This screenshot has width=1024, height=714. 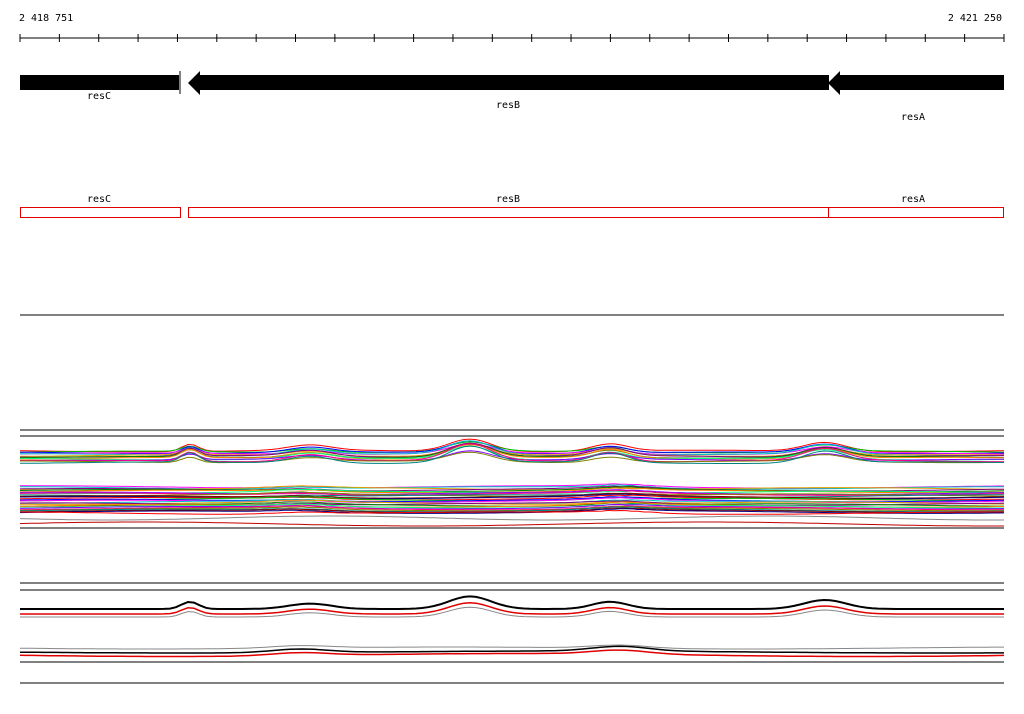 What do you see at coordinates (916, 212) in the screenshot?
I see `cds-resA-box` at bounding box center [916, 212].